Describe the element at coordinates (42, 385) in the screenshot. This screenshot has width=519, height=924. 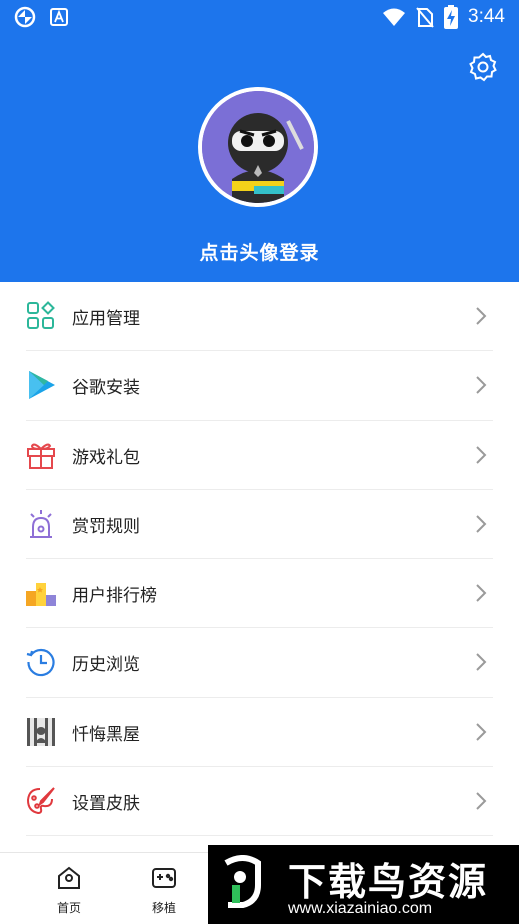
I see `google-play-icon` at that location.